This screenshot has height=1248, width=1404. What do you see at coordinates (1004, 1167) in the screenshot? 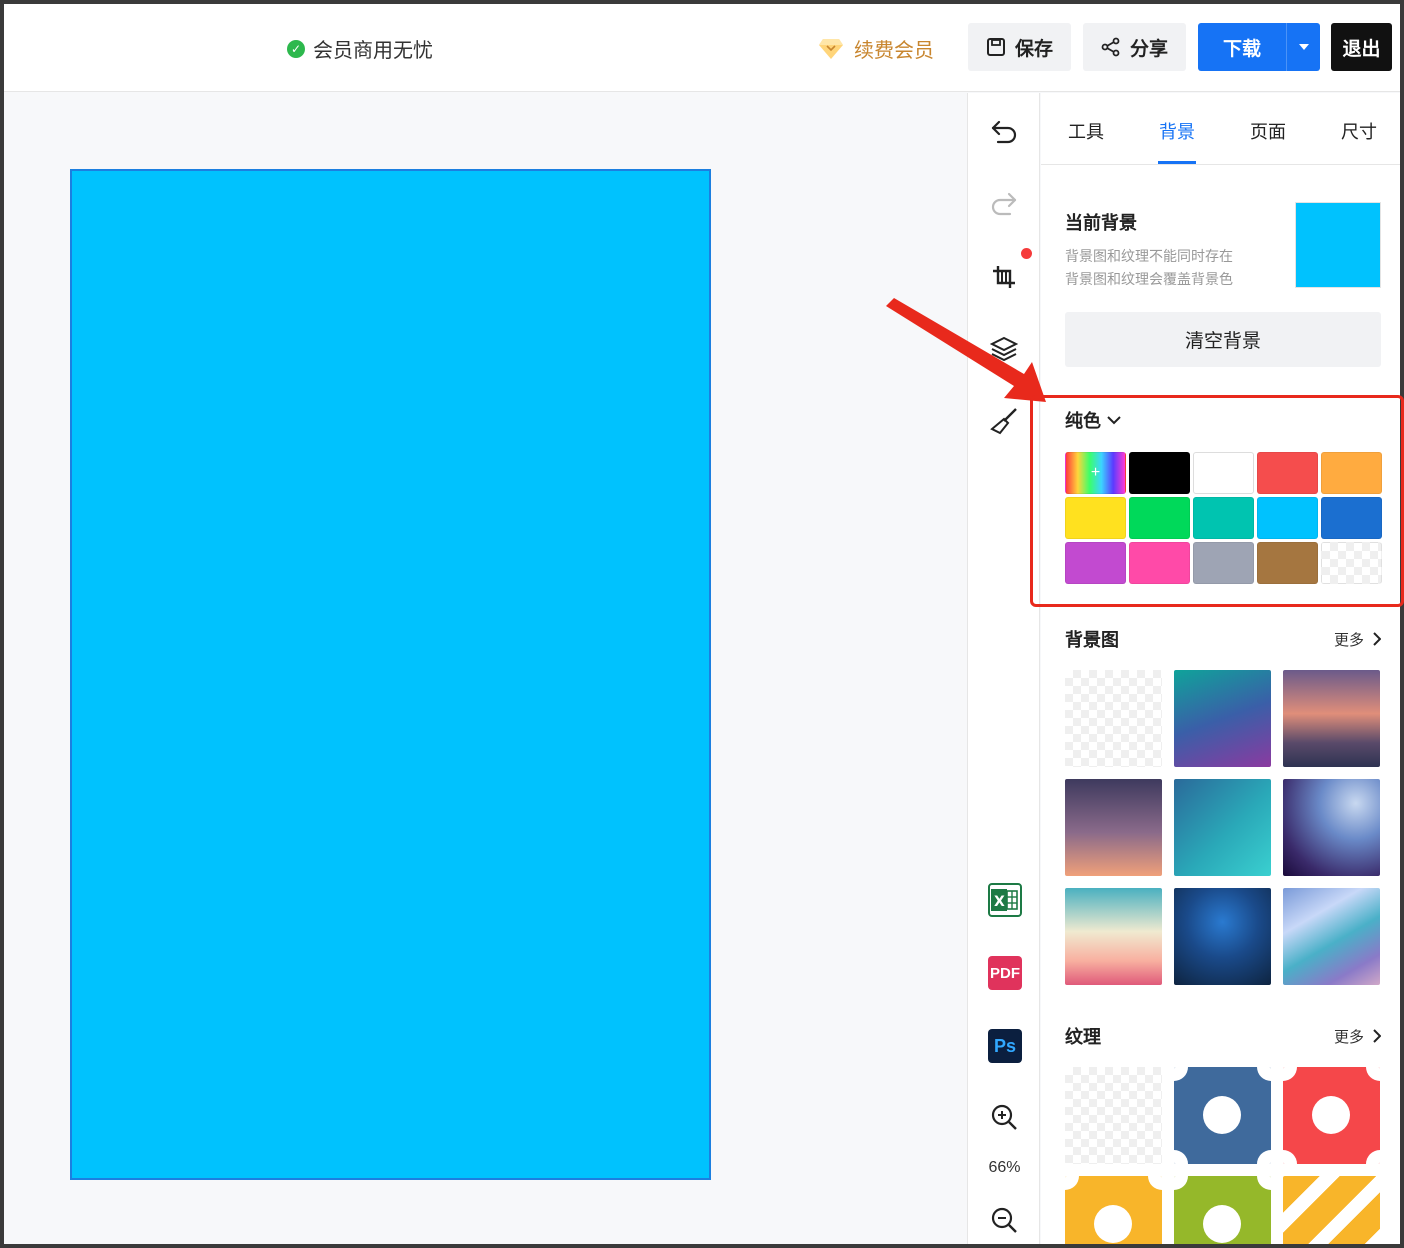
I see `zoom-level: 66%` at bounding box center [1004, 1167].